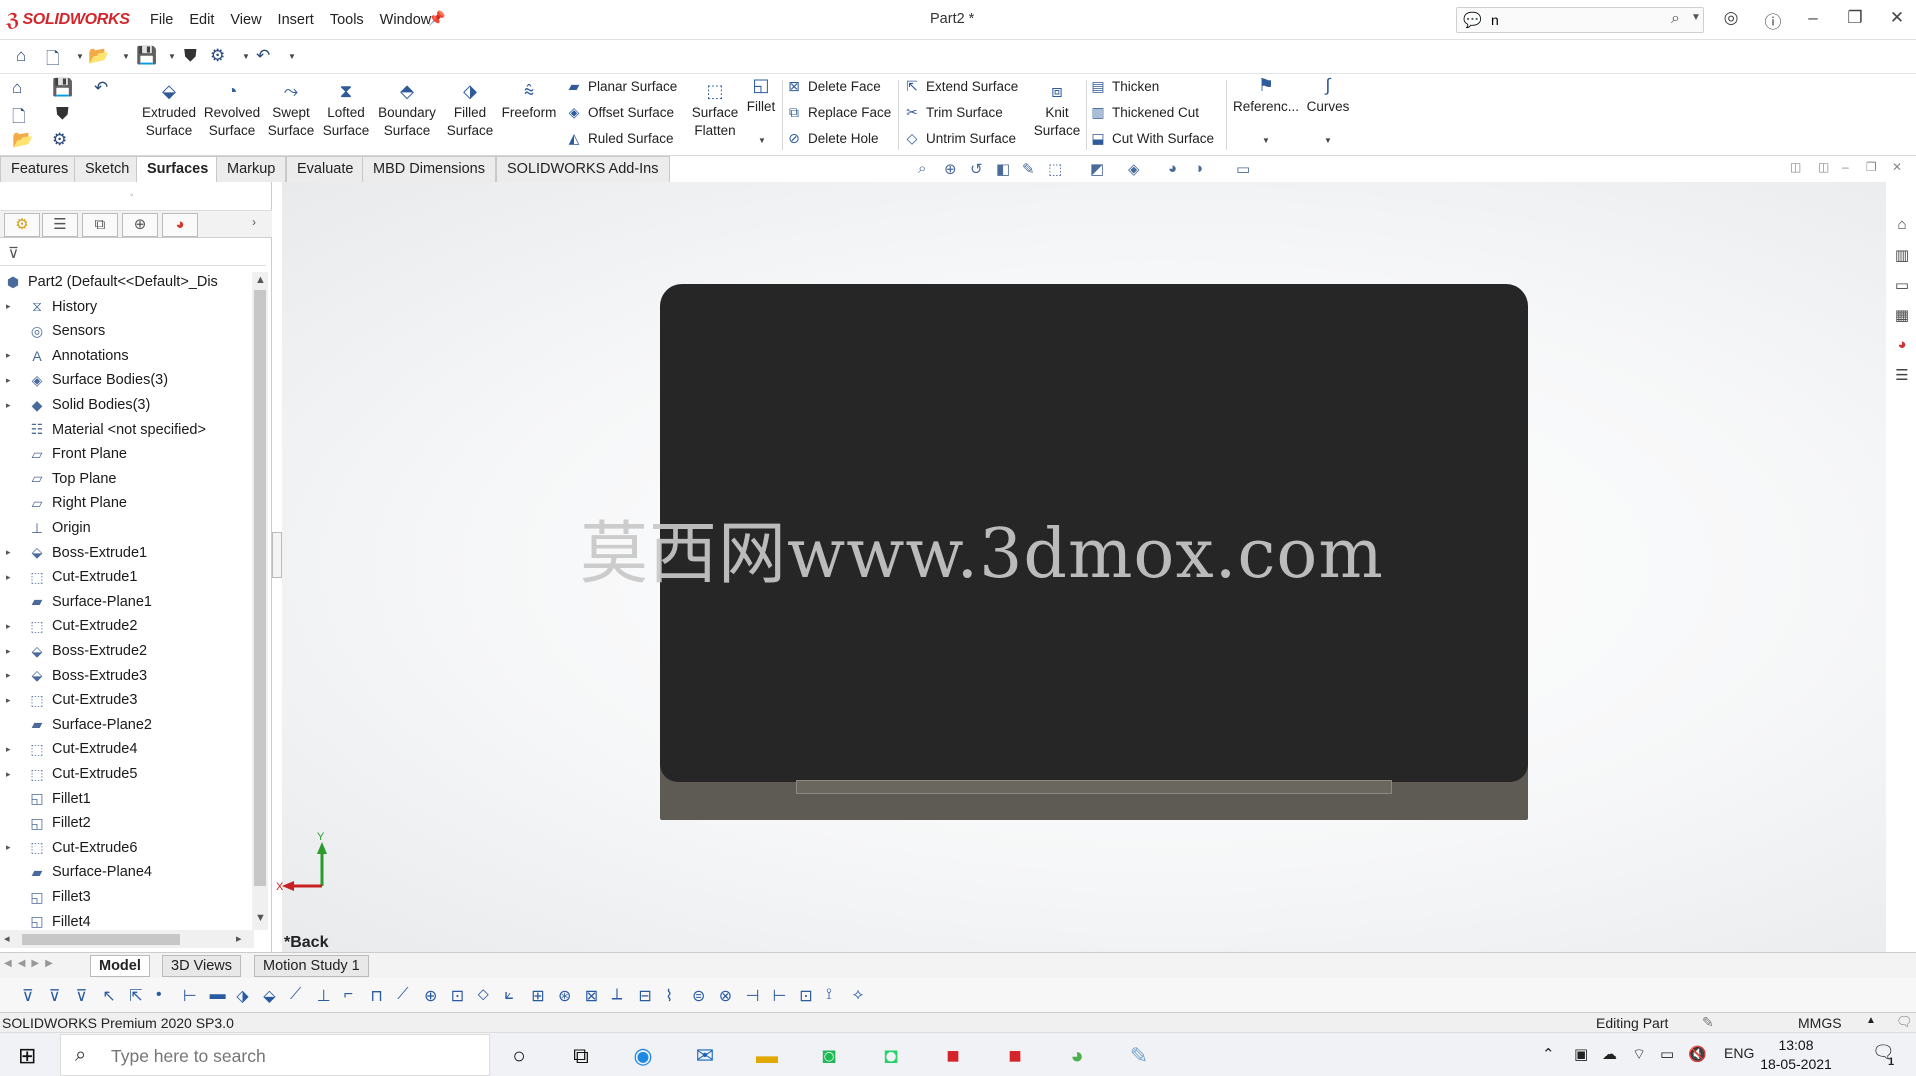 The image size is (1916, 1076). Describe the element at coordinates (1055, 169) in the screenshot. I see `view-orientation-icon: ⬚` at that location.